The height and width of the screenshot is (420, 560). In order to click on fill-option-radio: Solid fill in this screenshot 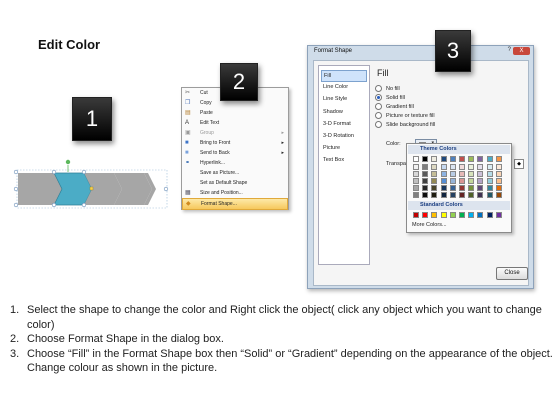, I will do `click(390, 98)`.